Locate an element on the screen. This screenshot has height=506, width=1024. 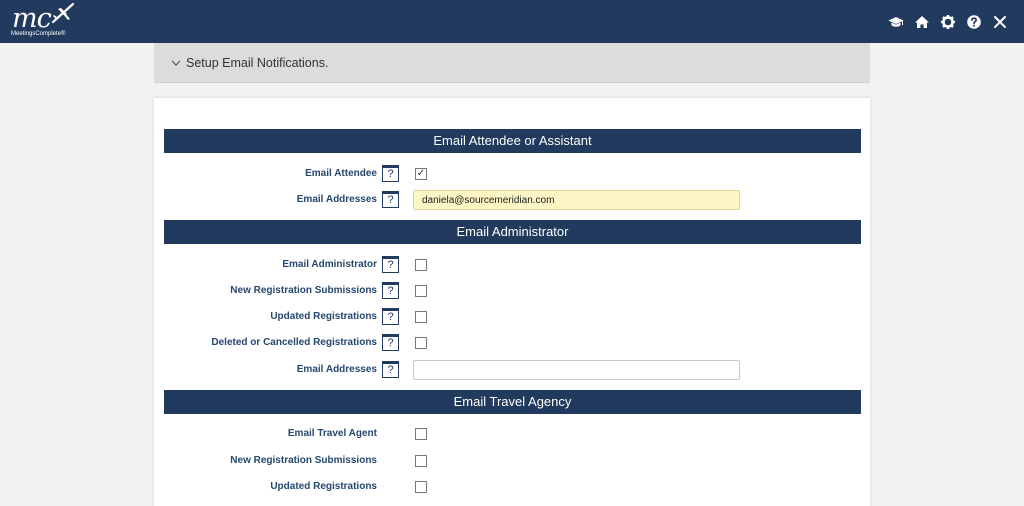
topbar-icon-group is located at coordinates (948, 22).